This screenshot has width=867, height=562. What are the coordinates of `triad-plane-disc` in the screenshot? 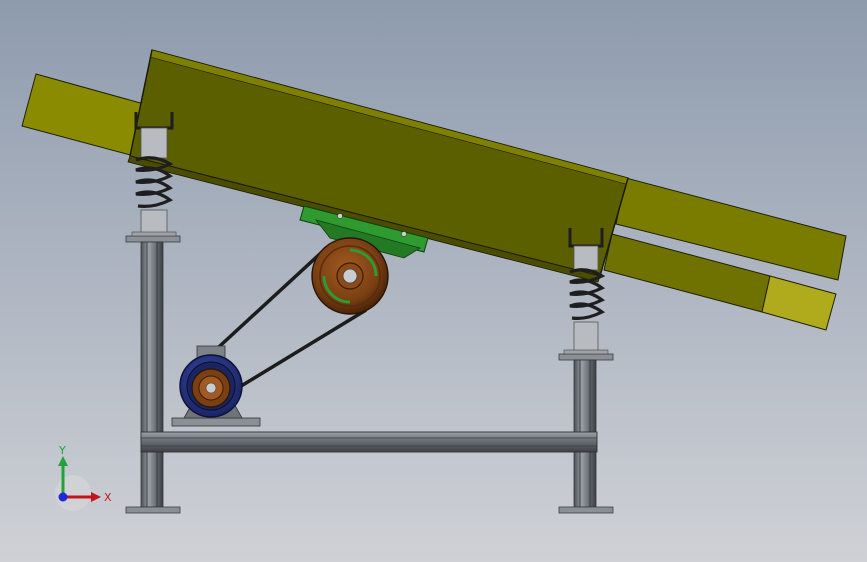 It's located at (73, 493).